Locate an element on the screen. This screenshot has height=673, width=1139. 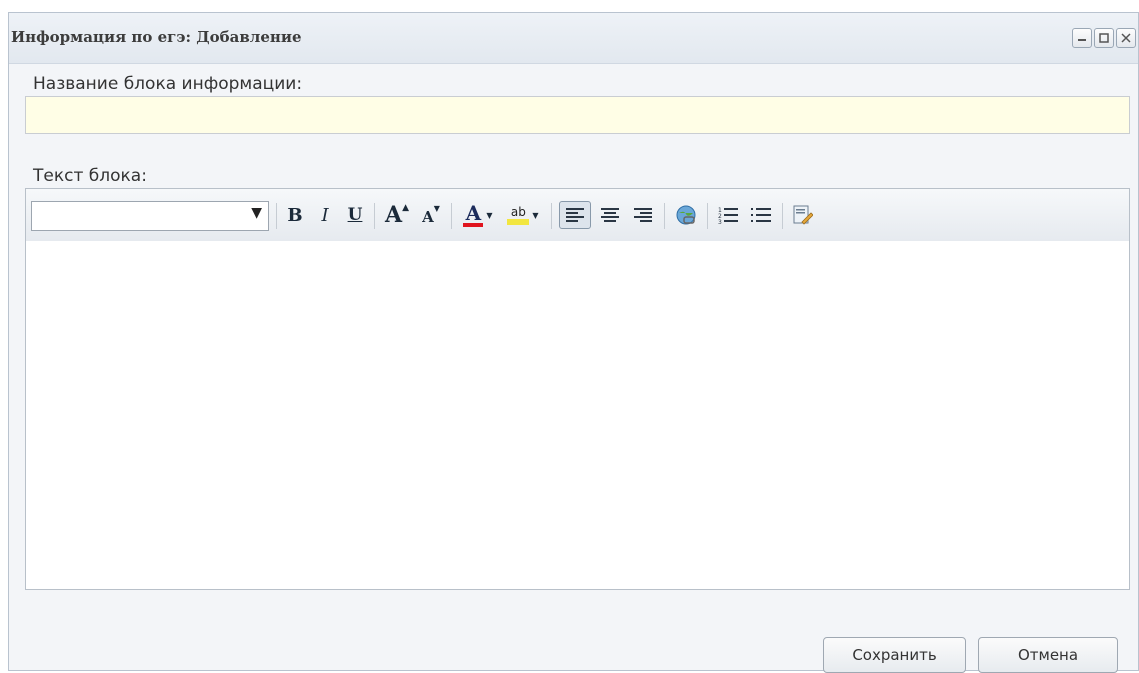
insert-link-button is located at coordinates (686, 215).